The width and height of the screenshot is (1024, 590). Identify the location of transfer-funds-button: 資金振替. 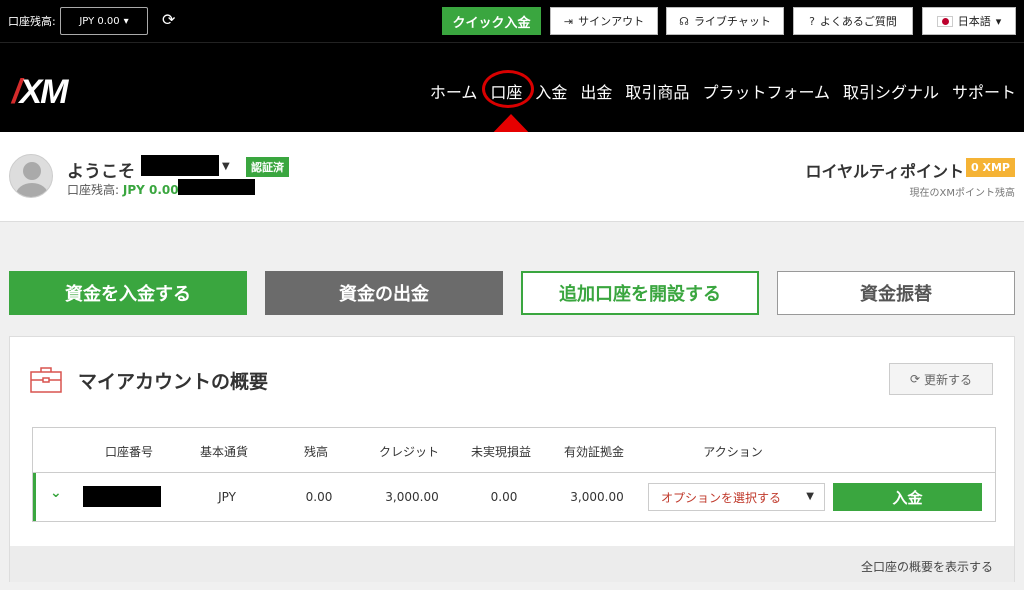
(896, 293).